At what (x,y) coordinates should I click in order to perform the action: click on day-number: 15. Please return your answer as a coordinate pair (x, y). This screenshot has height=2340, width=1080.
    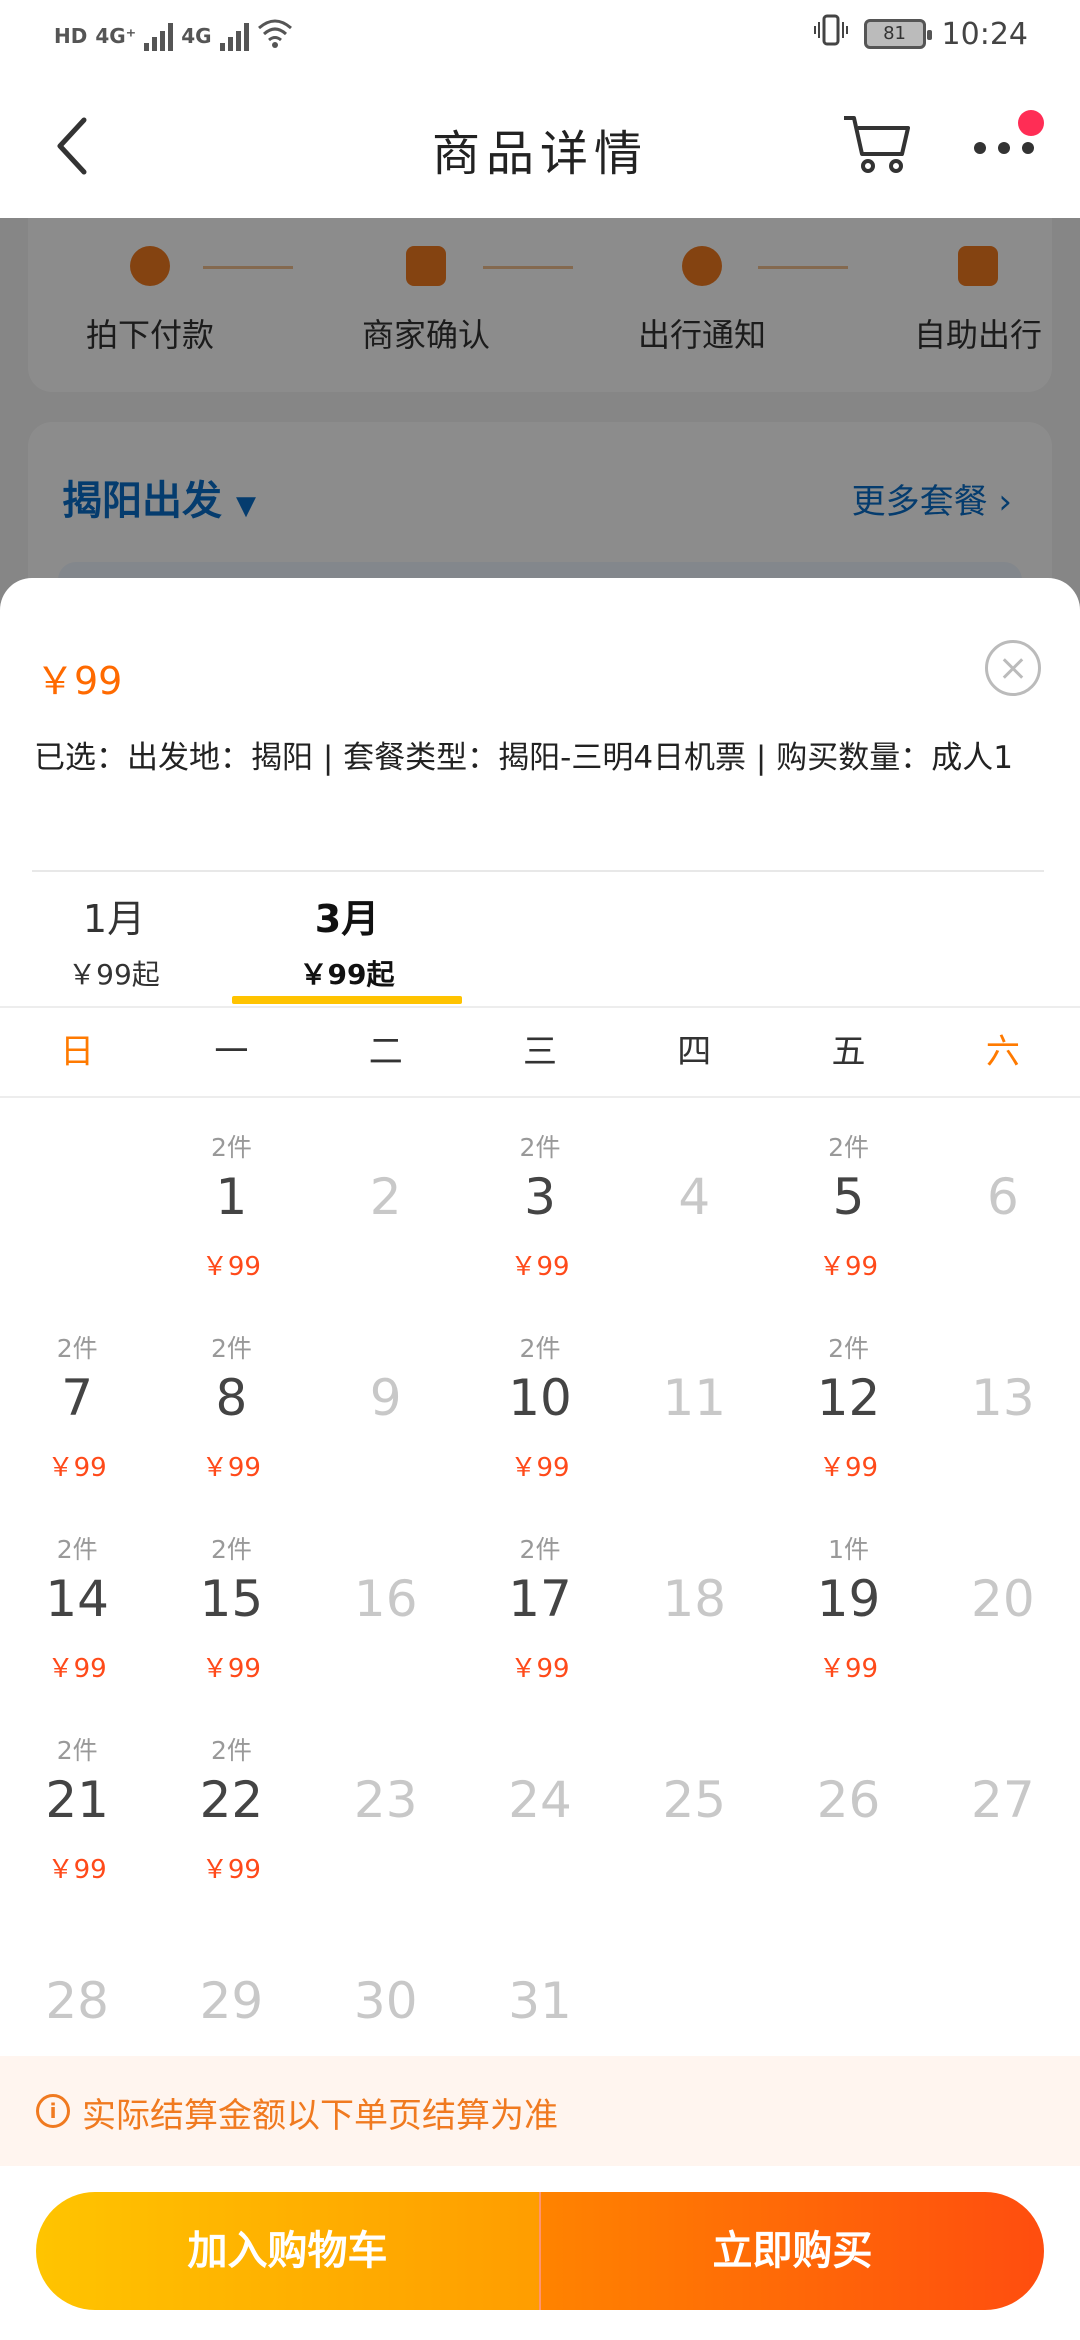
    Looking at the image, I should click on (231, 1599).